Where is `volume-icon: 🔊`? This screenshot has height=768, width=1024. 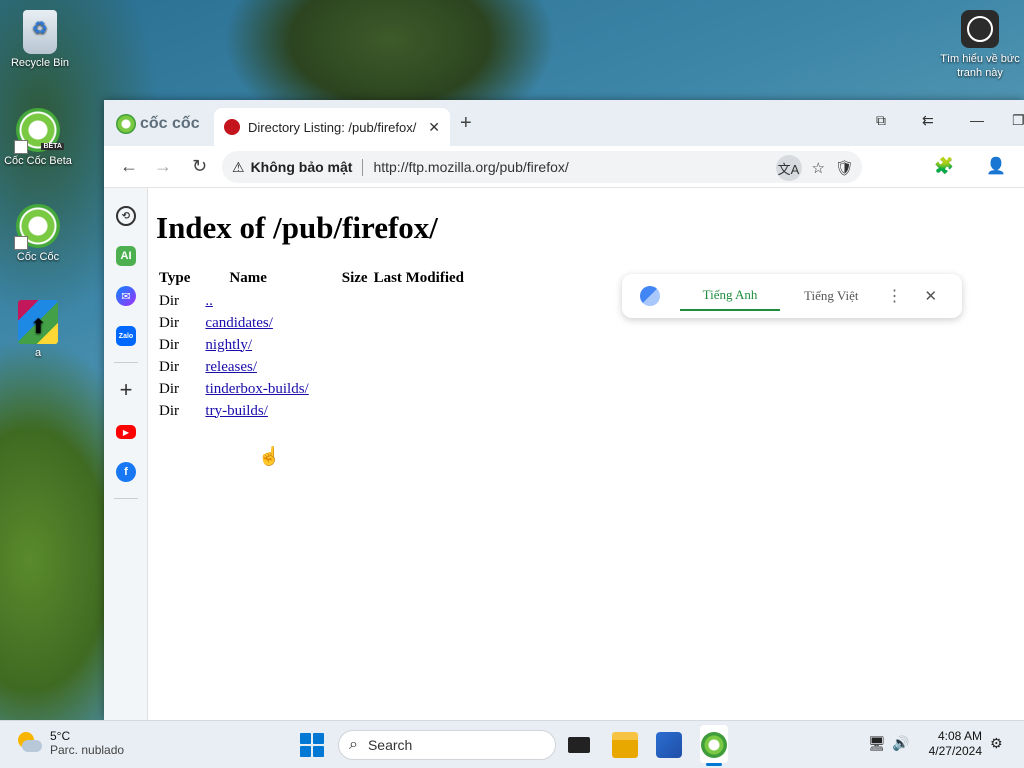 volume-icon: 🔊 is located at coordinates (900, 743).